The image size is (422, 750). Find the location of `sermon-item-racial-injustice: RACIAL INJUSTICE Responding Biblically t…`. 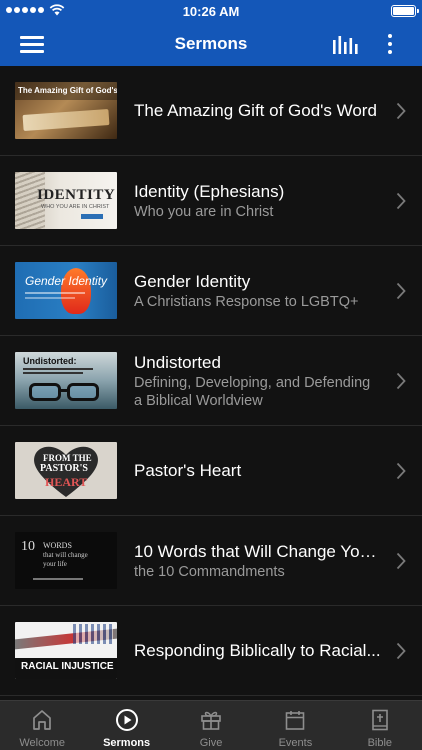

sermon-item-racial-injustice: RACIAL INJUSTICE Responding Biblically t… is located at coordinates (211, 651).